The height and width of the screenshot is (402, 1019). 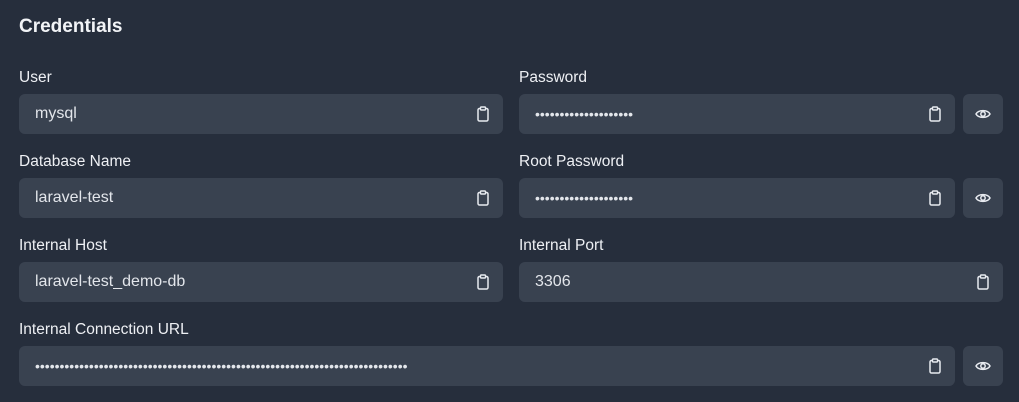 What do you see at coordinates (261, 114) in the screenshot?
I see `user-field: mysql` at bounding box center [261, 114].